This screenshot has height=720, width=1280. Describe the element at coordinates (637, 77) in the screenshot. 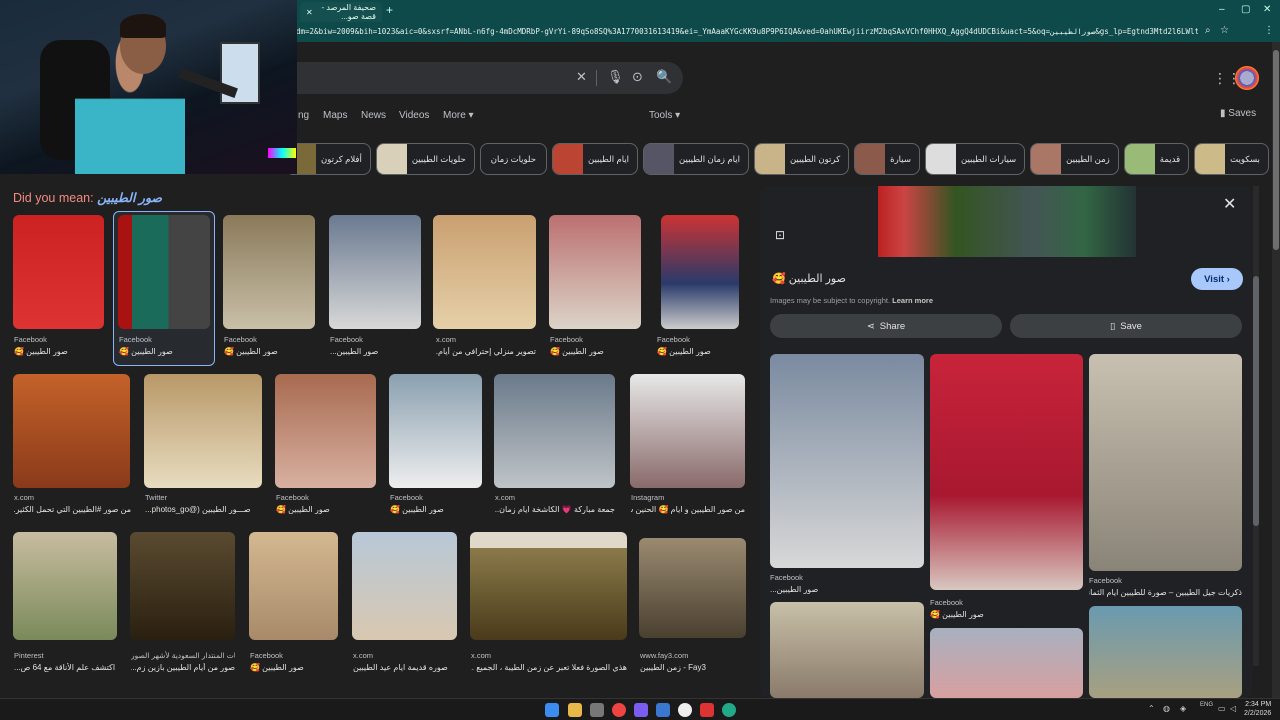

I see `lens-icon: ⊙` at that location.